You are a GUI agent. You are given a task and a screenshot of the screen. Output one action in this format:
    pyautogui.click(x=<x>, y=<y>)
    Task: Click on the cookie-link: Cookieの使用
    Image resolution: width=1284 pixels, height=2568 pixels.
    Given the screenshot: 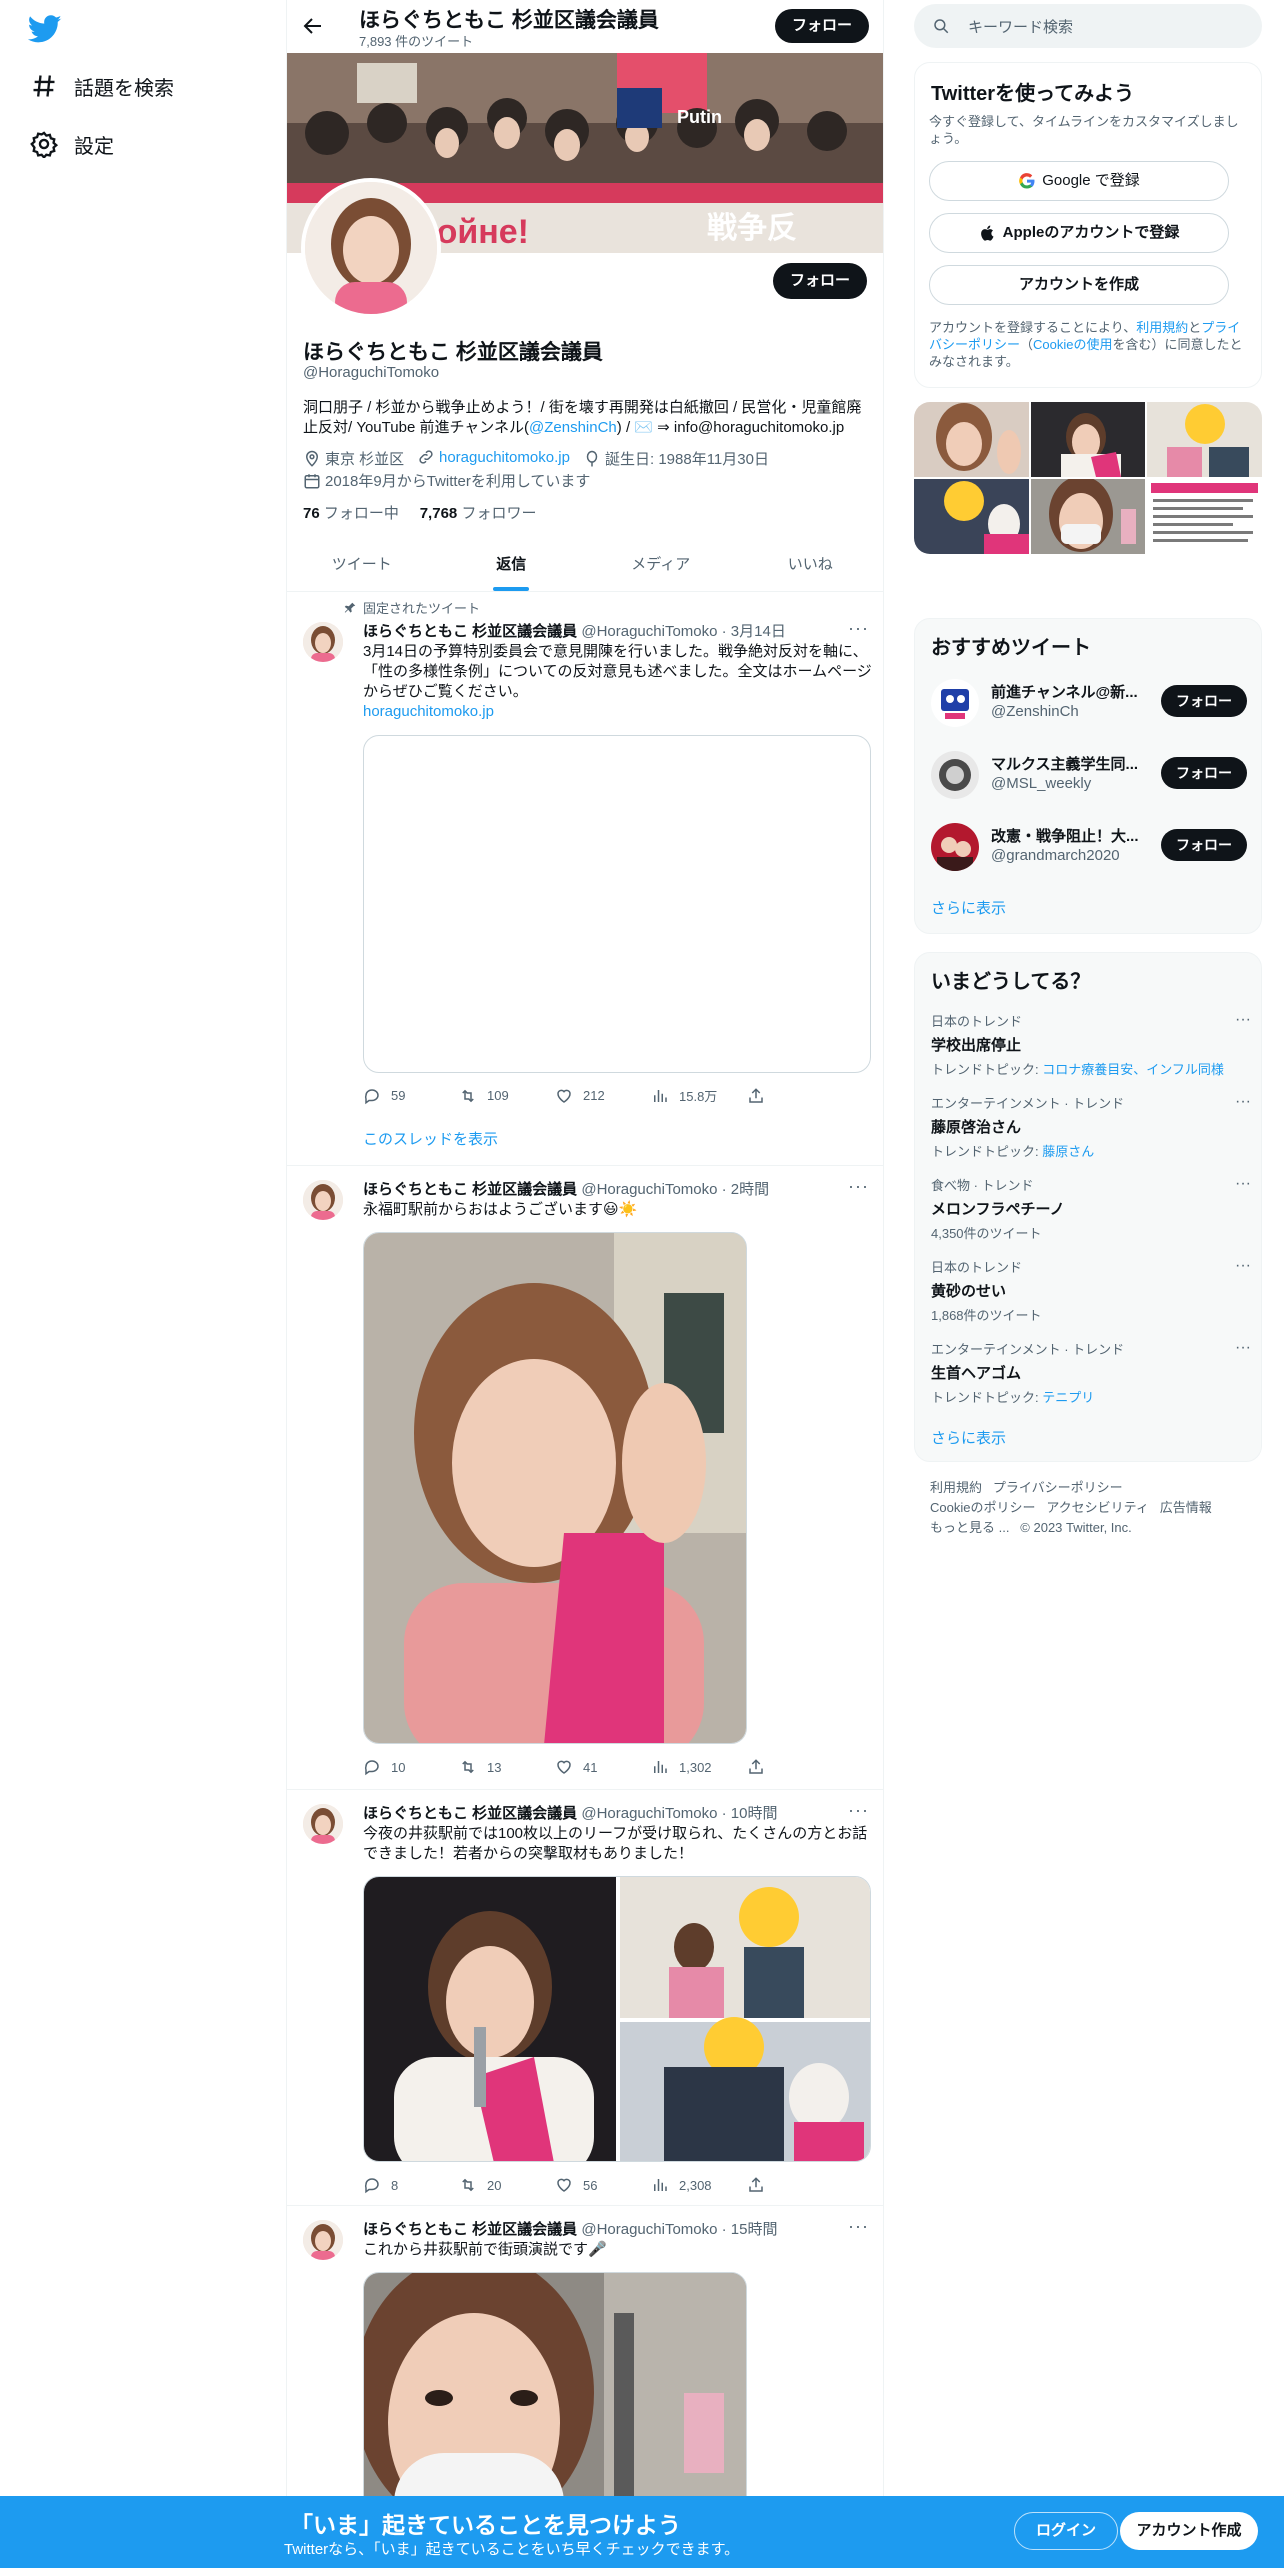 What is the action you would take?
    pyautogui.click(x=1072, y=344)
    